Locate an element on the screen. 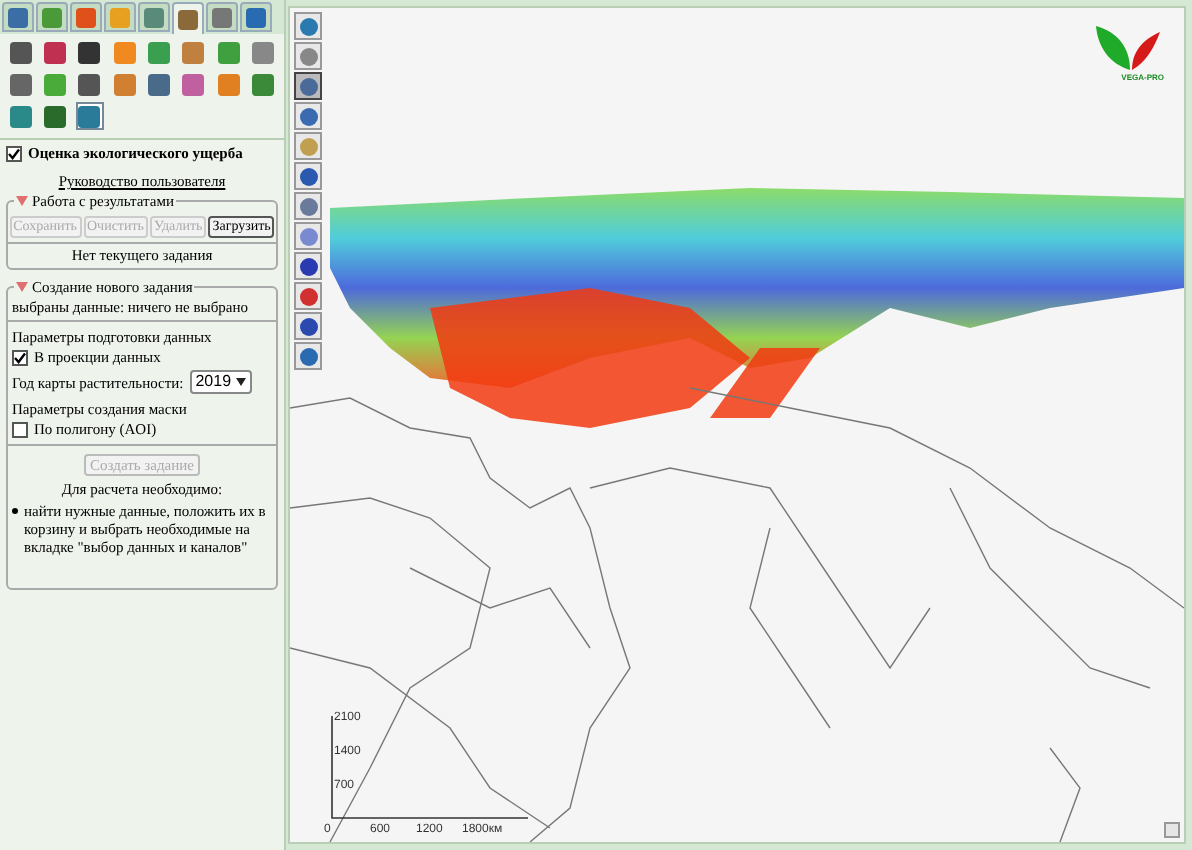 Image resolution: width=1192 pixels, height=850 pixels. module-checkbox is located at coordinates (14, 153).